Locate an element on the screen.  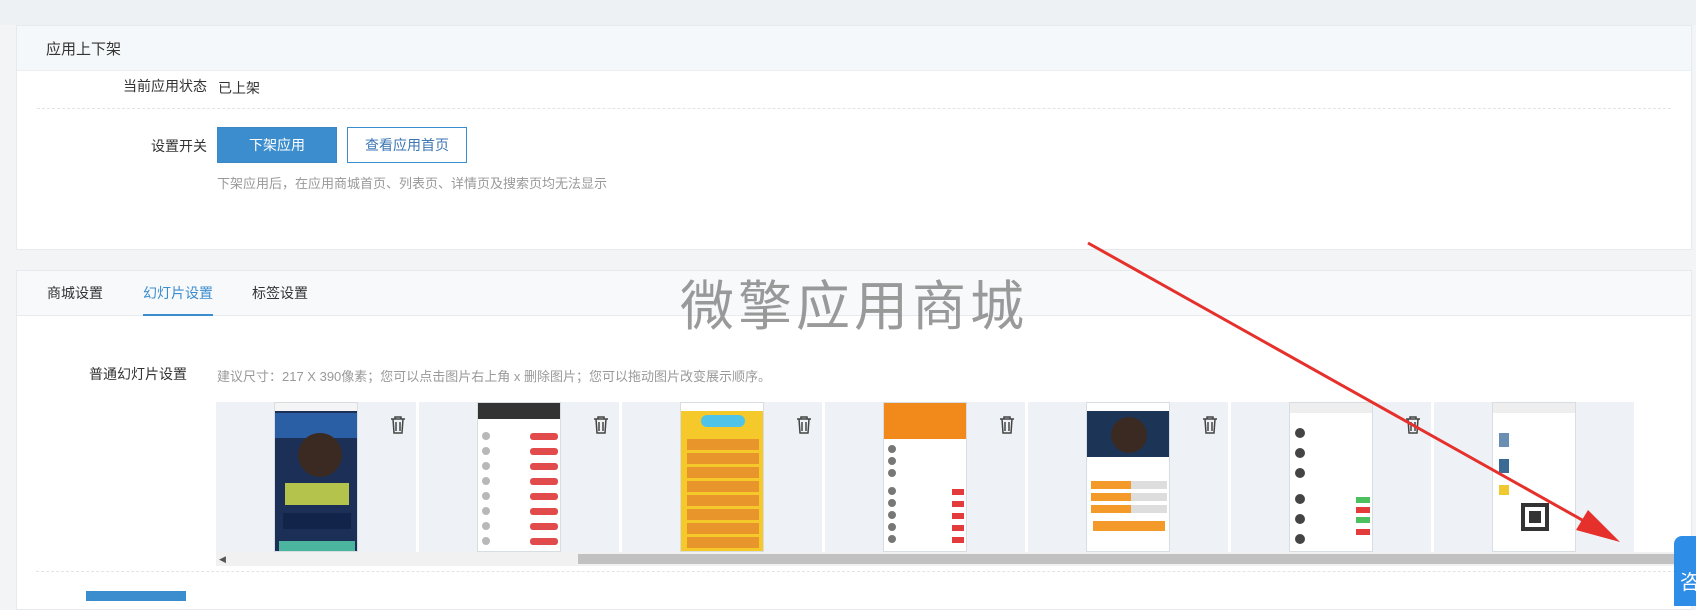
gallery-scrollbar: ◀ is located at coordinates (956, 559).